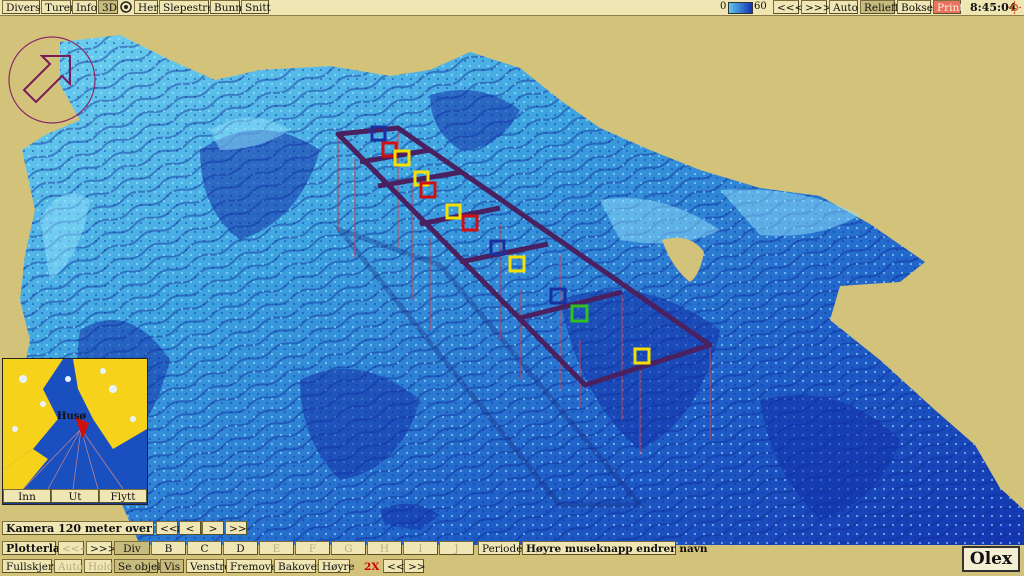 This screenshot has width=1024, height=576. I want to click on layer-j-button: J, so click(456, 548).